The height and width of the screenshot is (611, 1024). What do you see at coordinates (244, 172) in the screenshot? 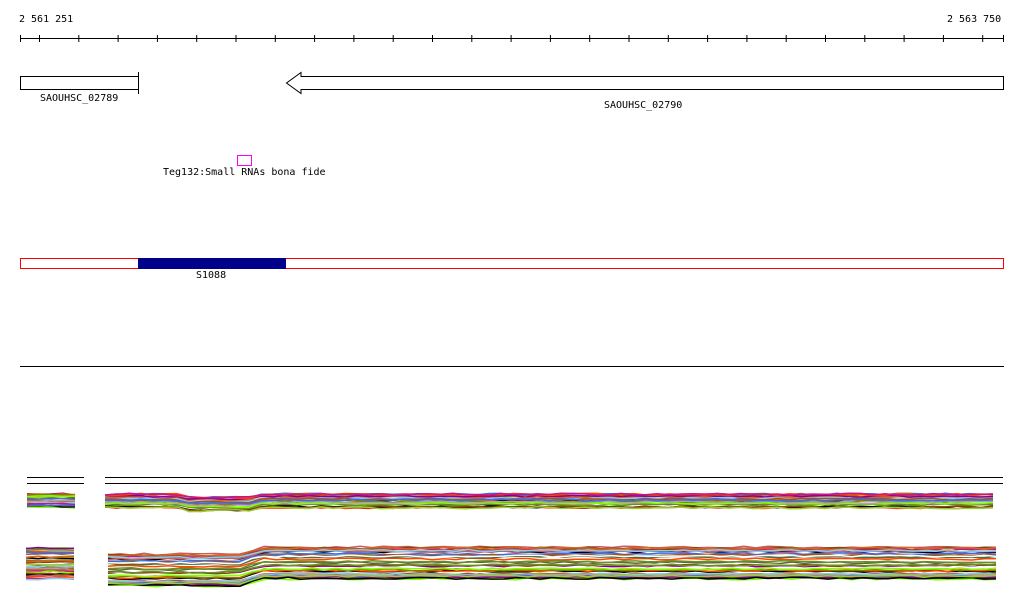
I see `srna-label: Teg132:Small RNAs bona fide` at bounding box center [244, 172].